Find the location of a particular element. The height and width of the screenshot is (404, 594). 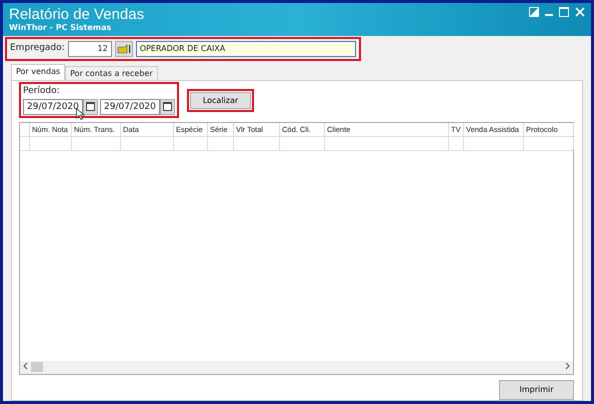

maximize-icon is located at coordinates (564, 12).